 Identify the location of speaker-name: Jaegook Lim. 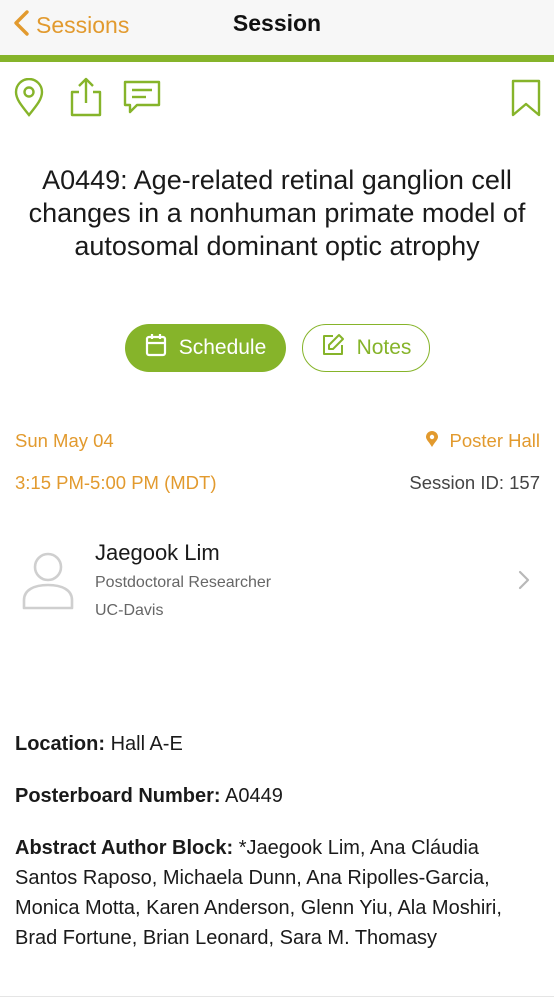
(157, 552).